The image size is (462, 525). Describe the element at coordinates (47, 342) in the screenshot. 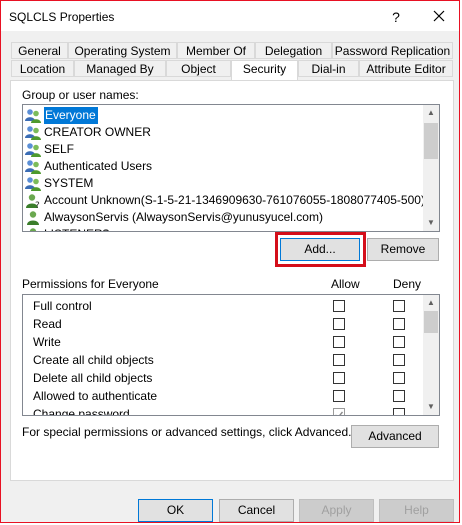

I see `permission-name: Write` at that location.